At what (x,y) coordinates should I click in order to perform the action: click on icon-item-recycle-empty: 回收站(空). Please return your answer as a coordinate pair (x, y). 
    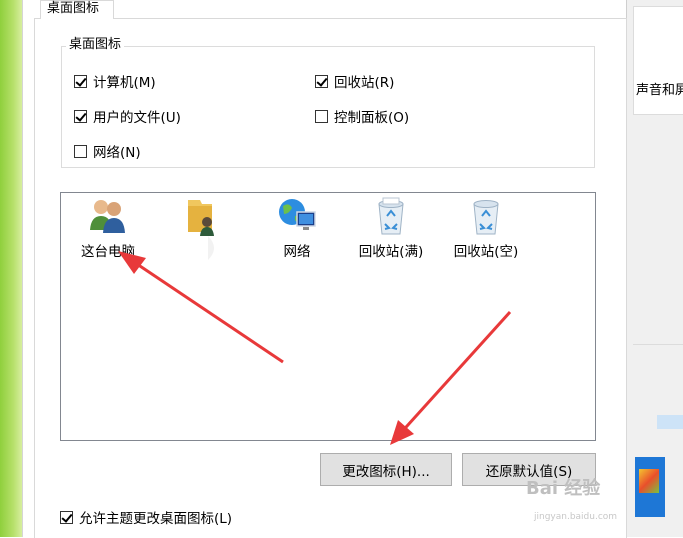
    Looking at the image, I should click on (486, 228).